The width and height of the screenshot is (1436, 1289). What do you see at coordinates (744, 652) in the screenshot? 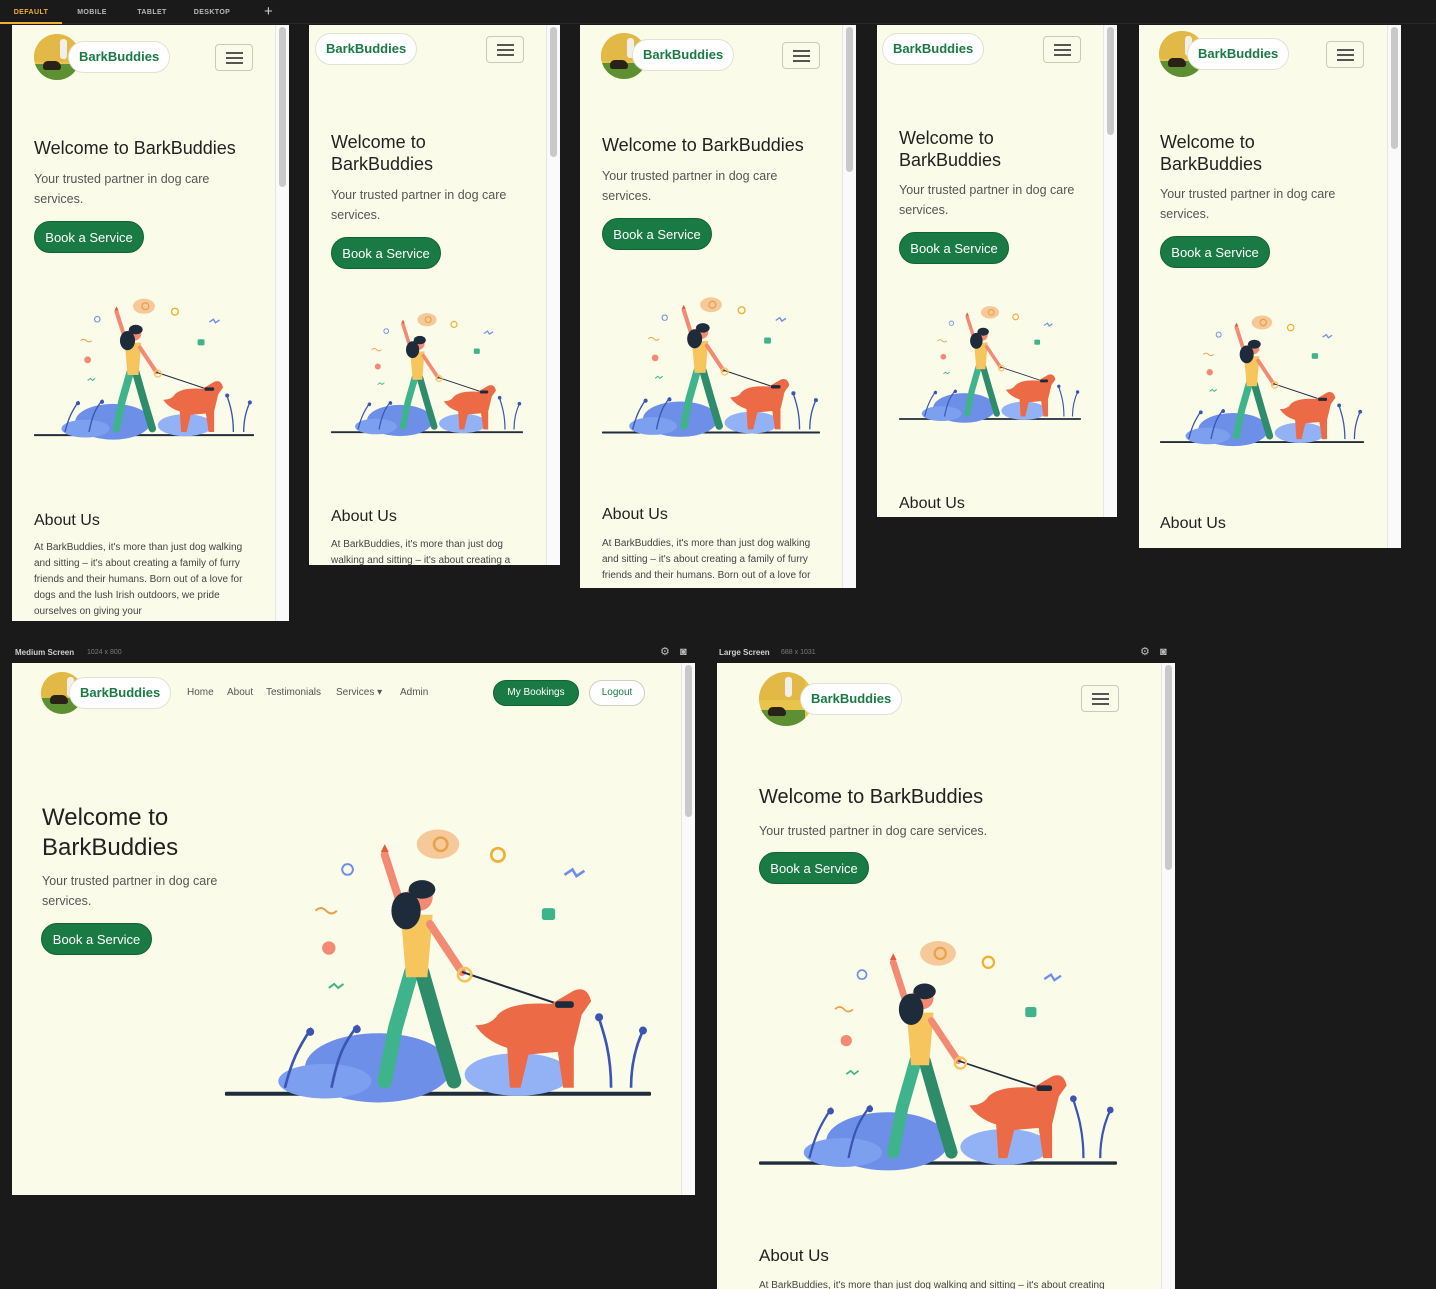
I see `large-panel-label: Large Screen` at bounding box center [744, 652].